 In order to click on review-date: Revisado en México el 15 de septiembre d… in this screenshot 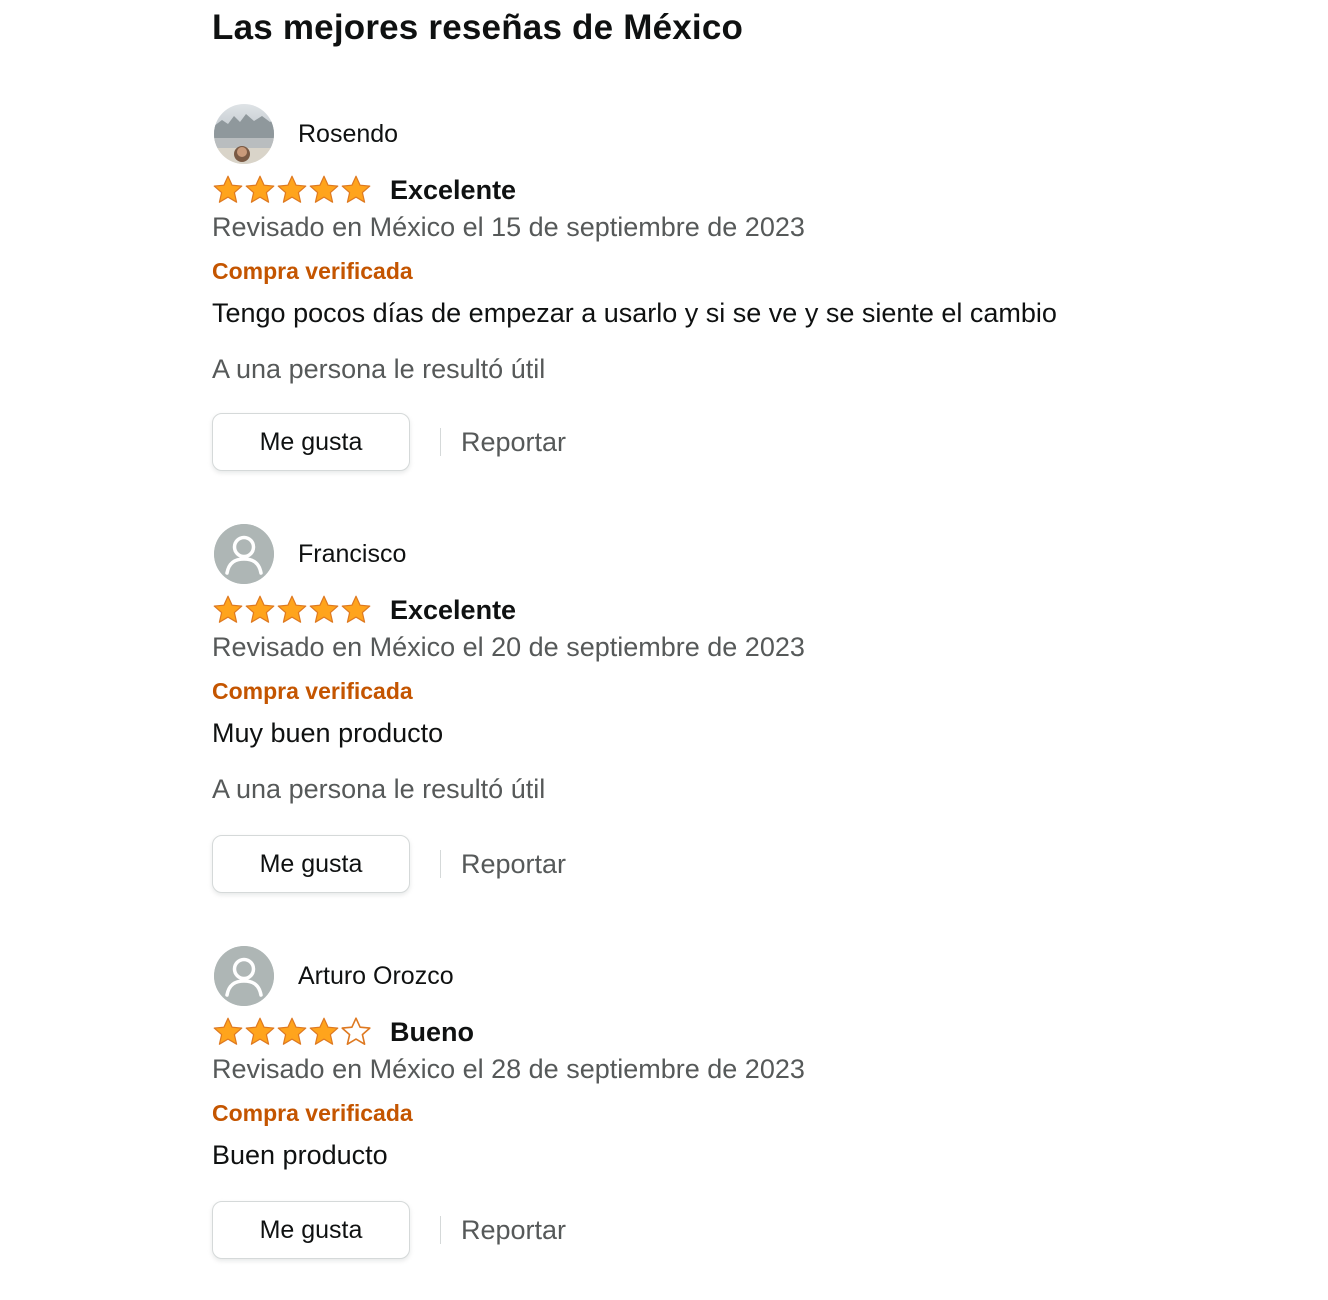, I will do `click(508, 227)`.